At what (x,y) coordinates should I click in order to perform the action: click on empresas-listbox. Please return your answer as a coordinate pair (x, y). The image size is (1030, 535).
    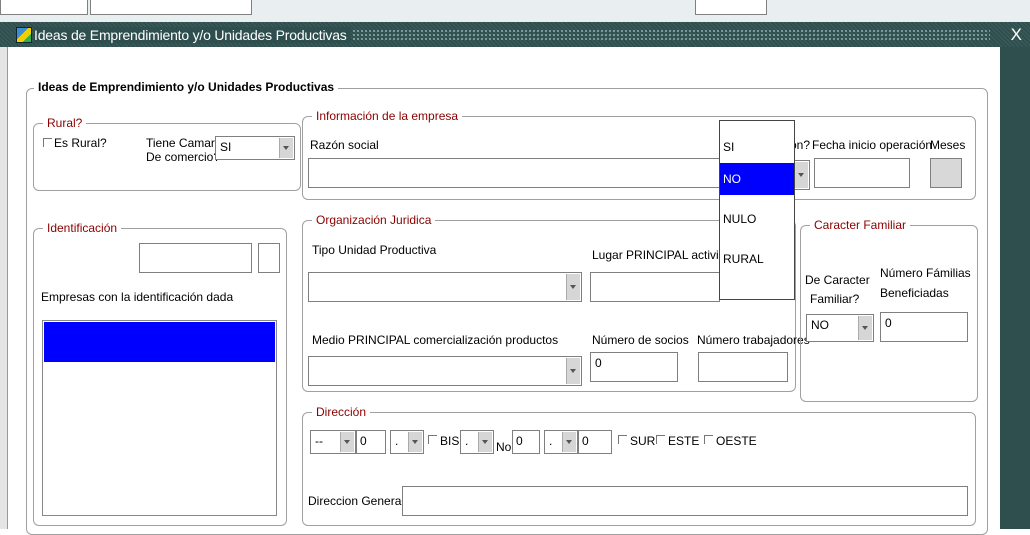
    Looking at the image, I should click on (159, 418).